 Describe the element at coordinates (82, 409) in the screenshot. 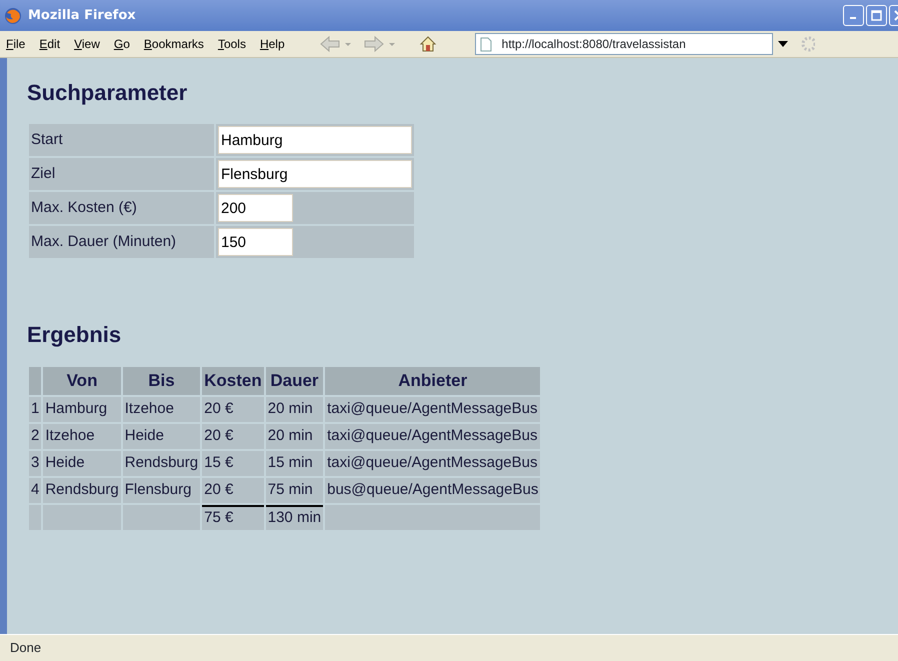

I see `table-cell: Hamburg` at that location.